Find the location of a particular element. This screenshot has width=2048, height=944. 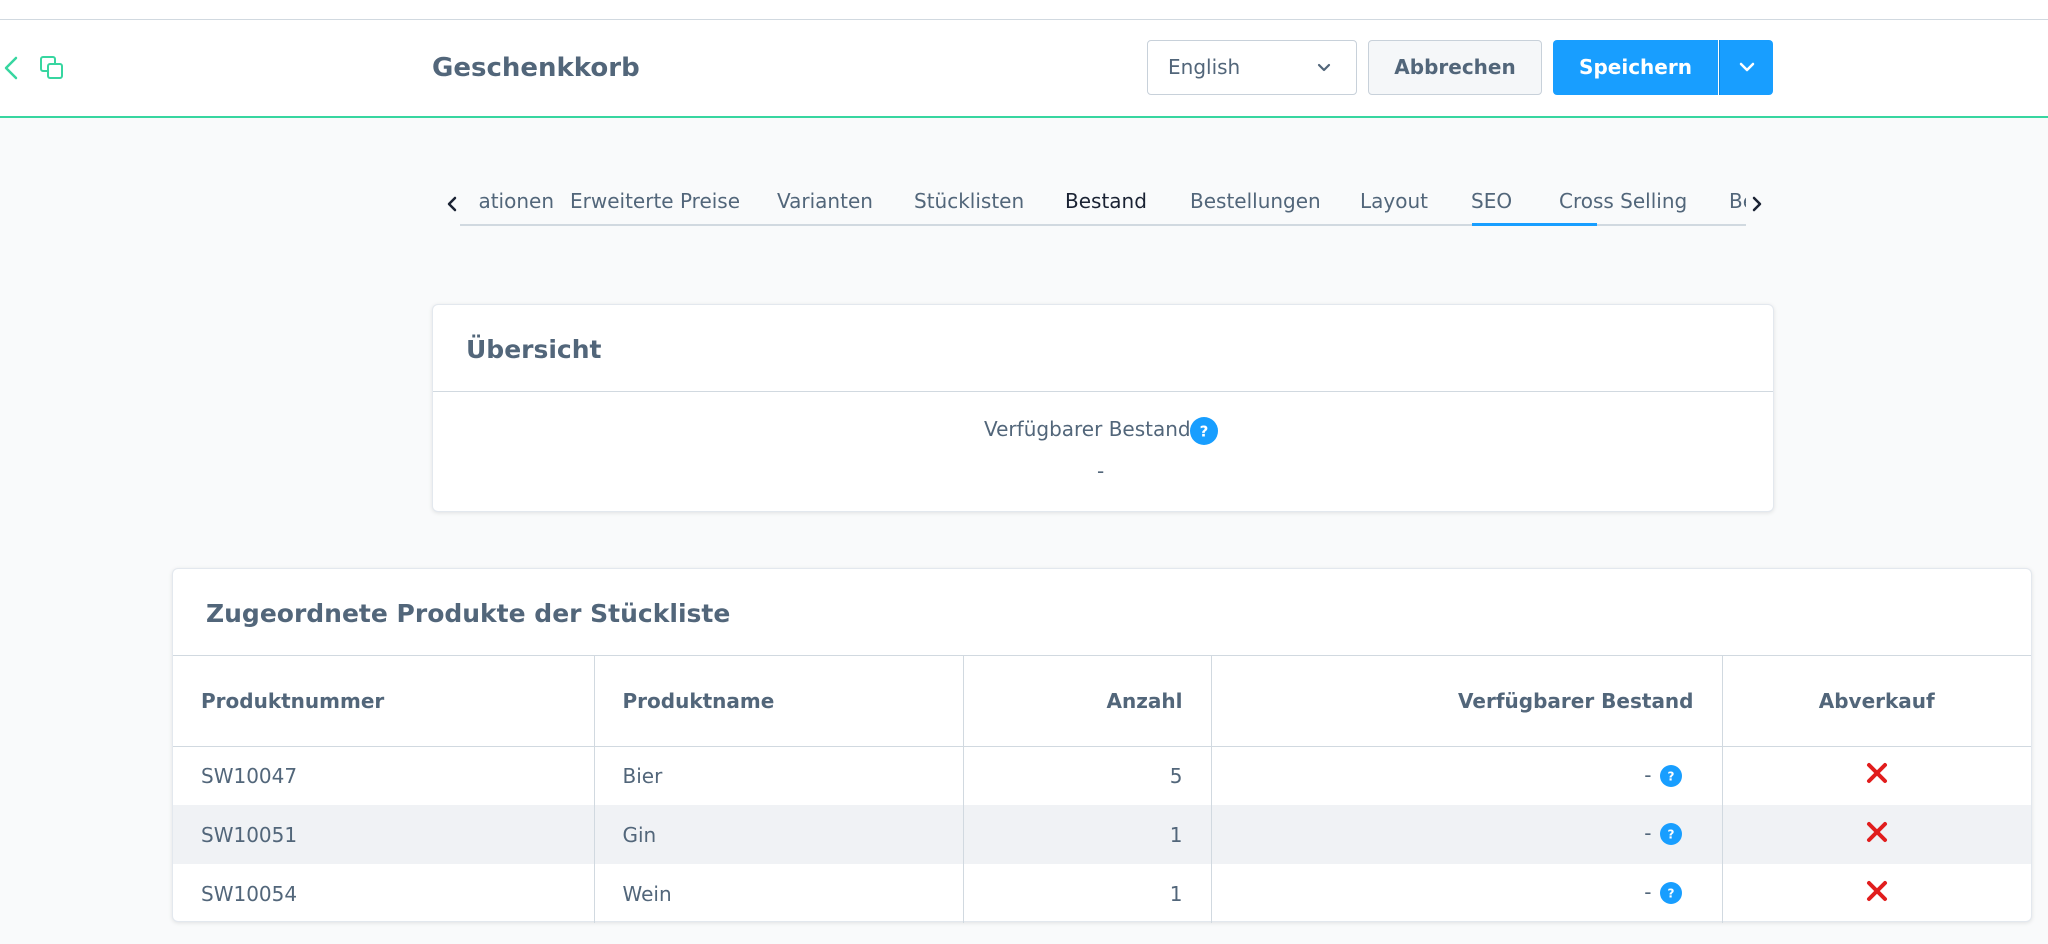

cancel-button: Abbrechen is located at coordinates (1455, 67).